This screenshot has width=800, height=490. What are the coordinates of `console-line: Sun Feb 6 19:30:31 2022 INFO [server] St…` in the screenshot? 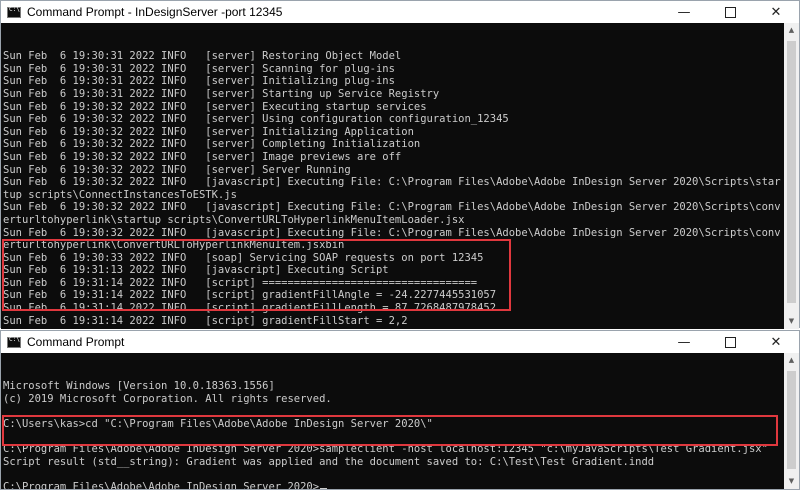 It's located at (221, 93).